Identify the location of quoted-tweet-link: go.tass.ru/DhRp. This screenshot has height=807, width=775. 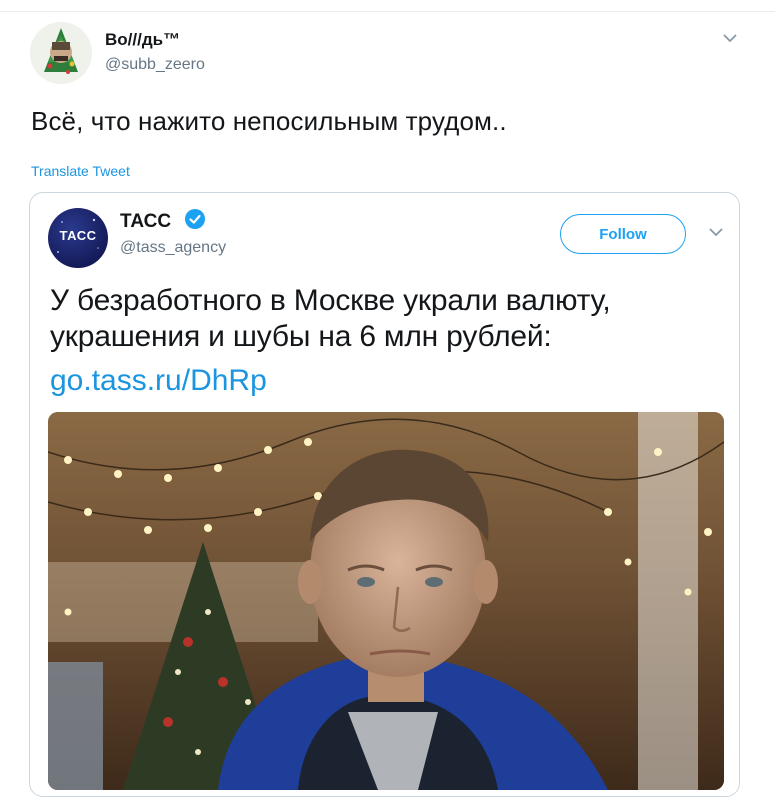
(158, 381).